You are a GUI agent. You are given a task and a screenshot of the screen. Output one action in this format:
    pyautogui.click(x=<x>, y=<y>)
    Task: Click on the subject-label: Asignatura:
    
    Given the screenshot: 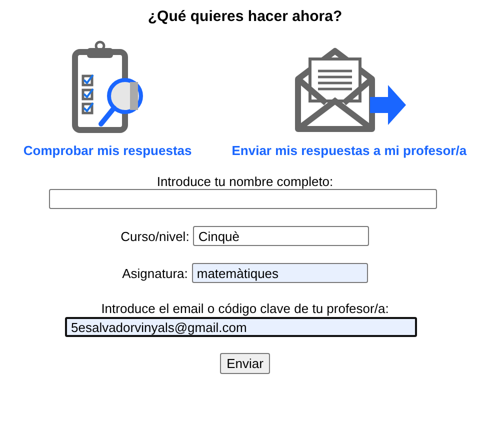 What is the action you would take?
    pyautogui.click(x=155, y=273)
    